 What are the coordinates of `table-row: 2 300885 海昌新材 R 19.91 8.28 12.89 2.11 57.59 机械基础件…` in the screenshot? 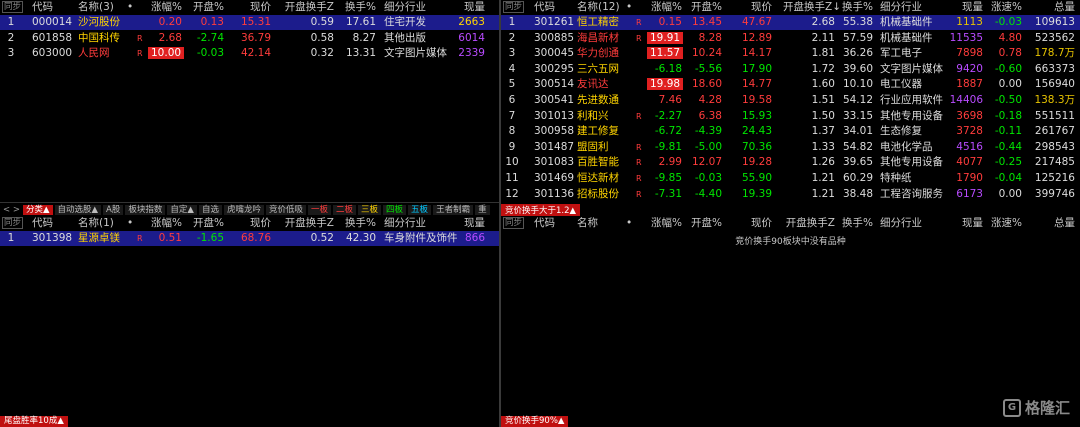 It's located at (790, 38).